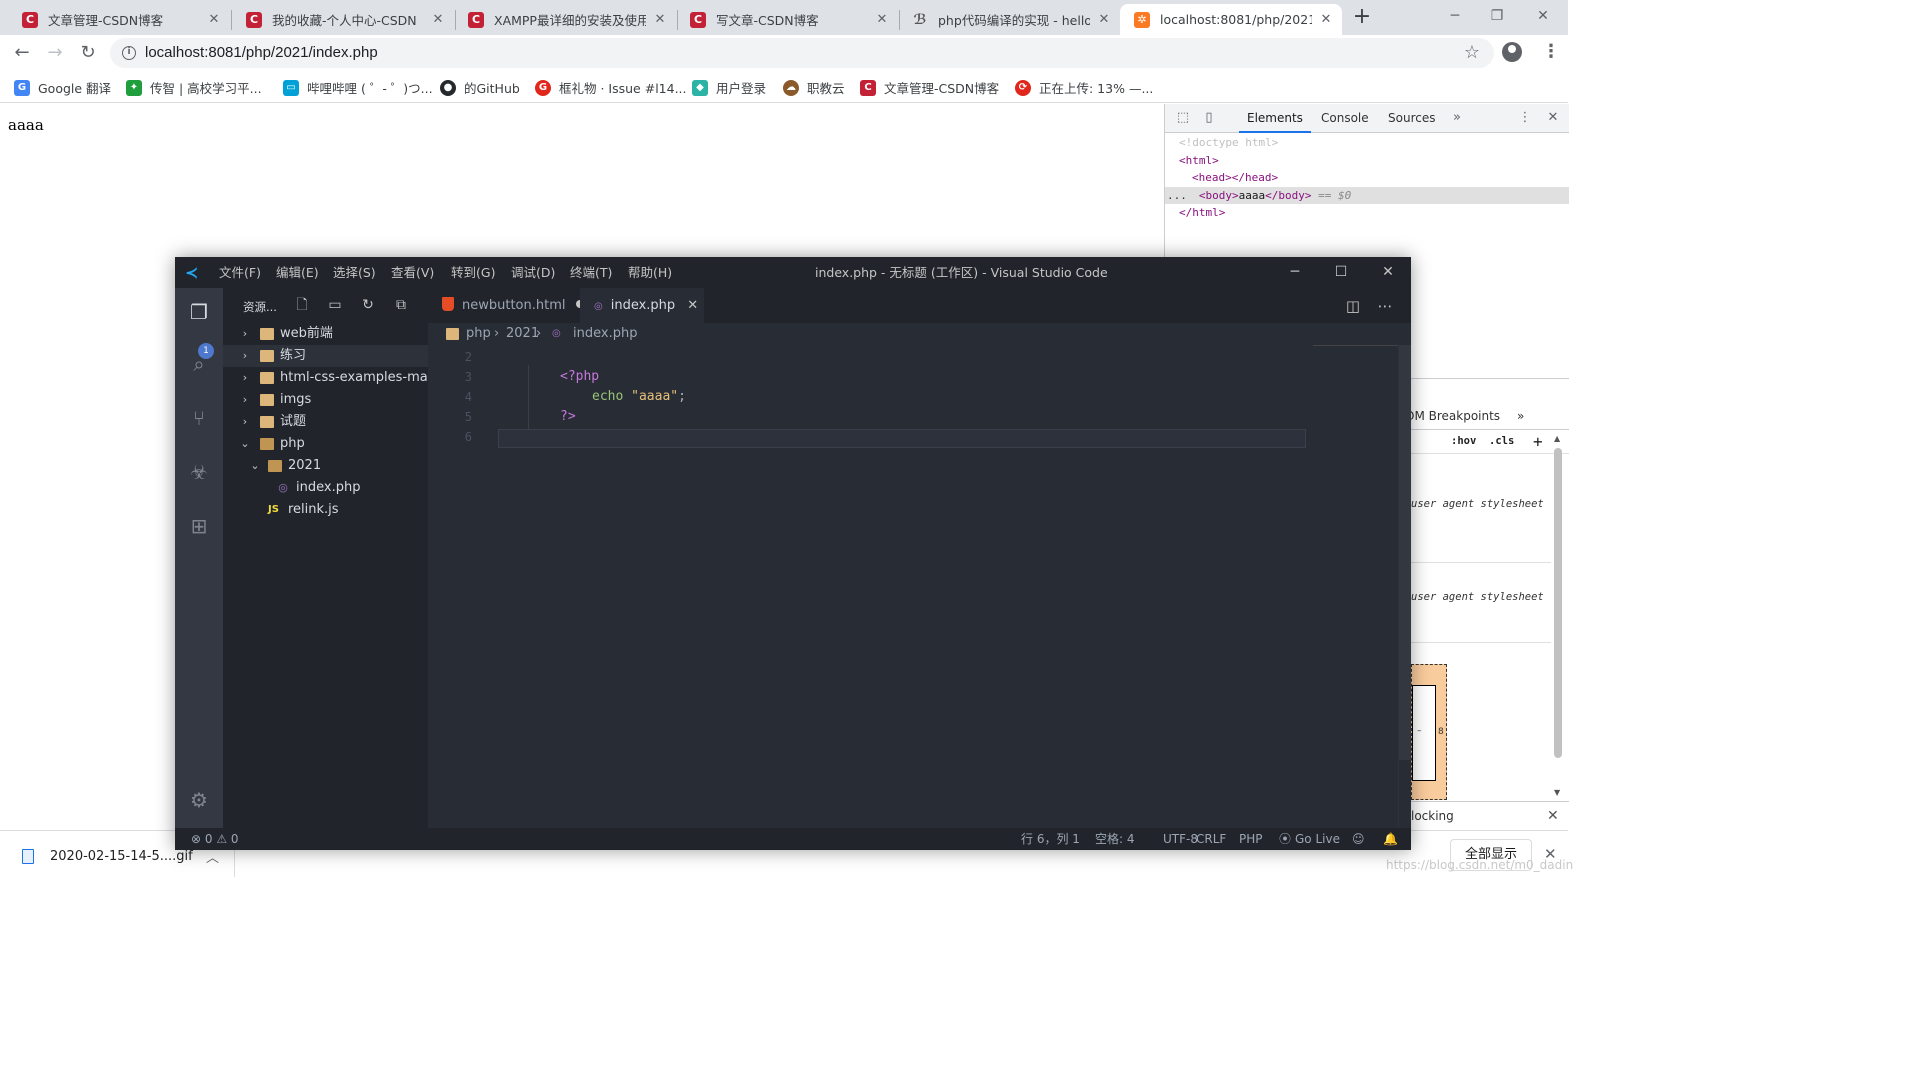 The width and height of the screenshot is (1920, 1080). I want to click on vscode-maximize-icon: ☐, so click(1341, 272).